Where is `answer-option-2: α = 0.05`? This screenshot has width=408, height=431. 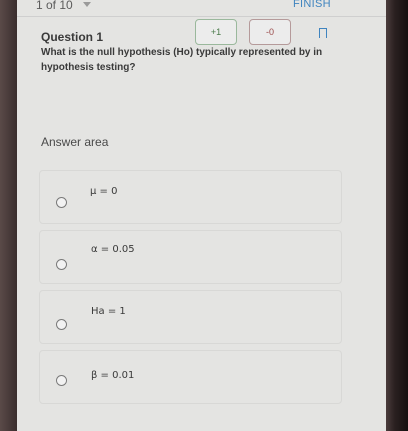
answer-option-2: α = 0.05 is located at coordinates (190, 257).